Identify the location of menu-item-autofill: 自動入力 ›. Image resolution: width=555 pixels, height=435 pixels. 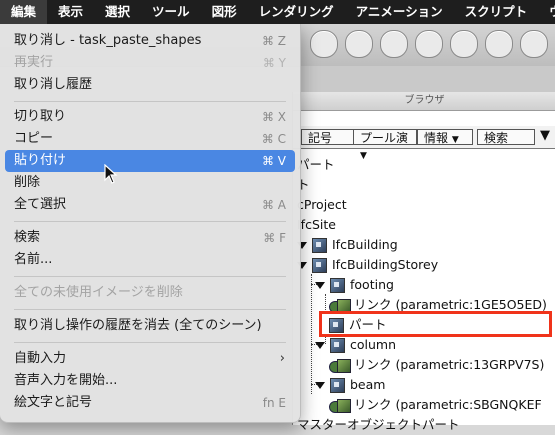
(150, 359).